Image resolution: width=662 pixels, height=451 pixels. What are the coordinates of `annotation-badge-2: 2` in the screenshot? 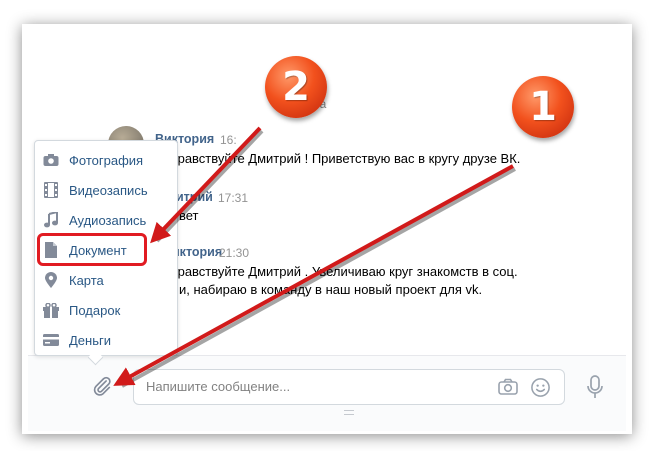 It's located at (296, 87).